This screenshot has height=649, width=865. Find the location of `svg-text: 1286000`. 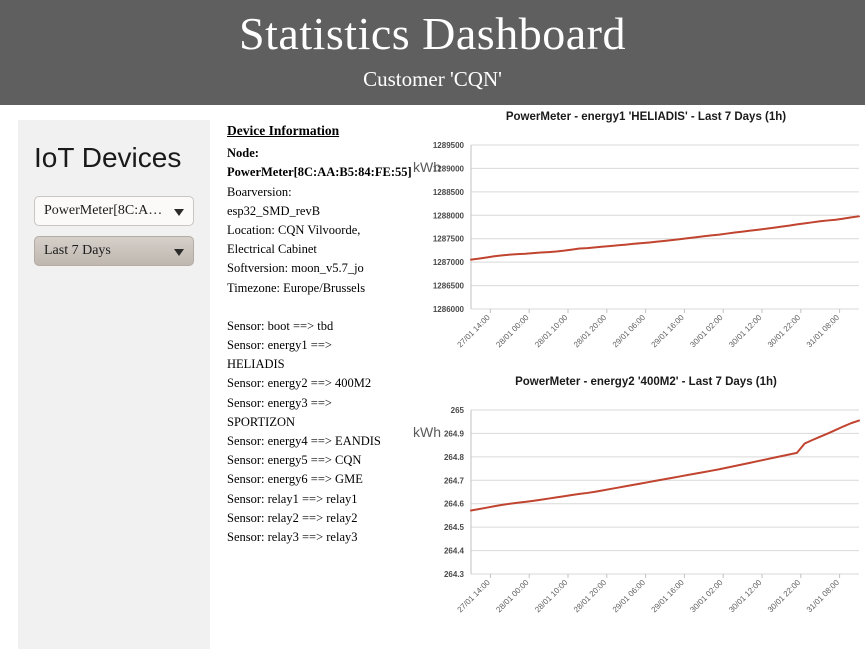

svg-text: 1286000 is located at coordinates (449, 309).